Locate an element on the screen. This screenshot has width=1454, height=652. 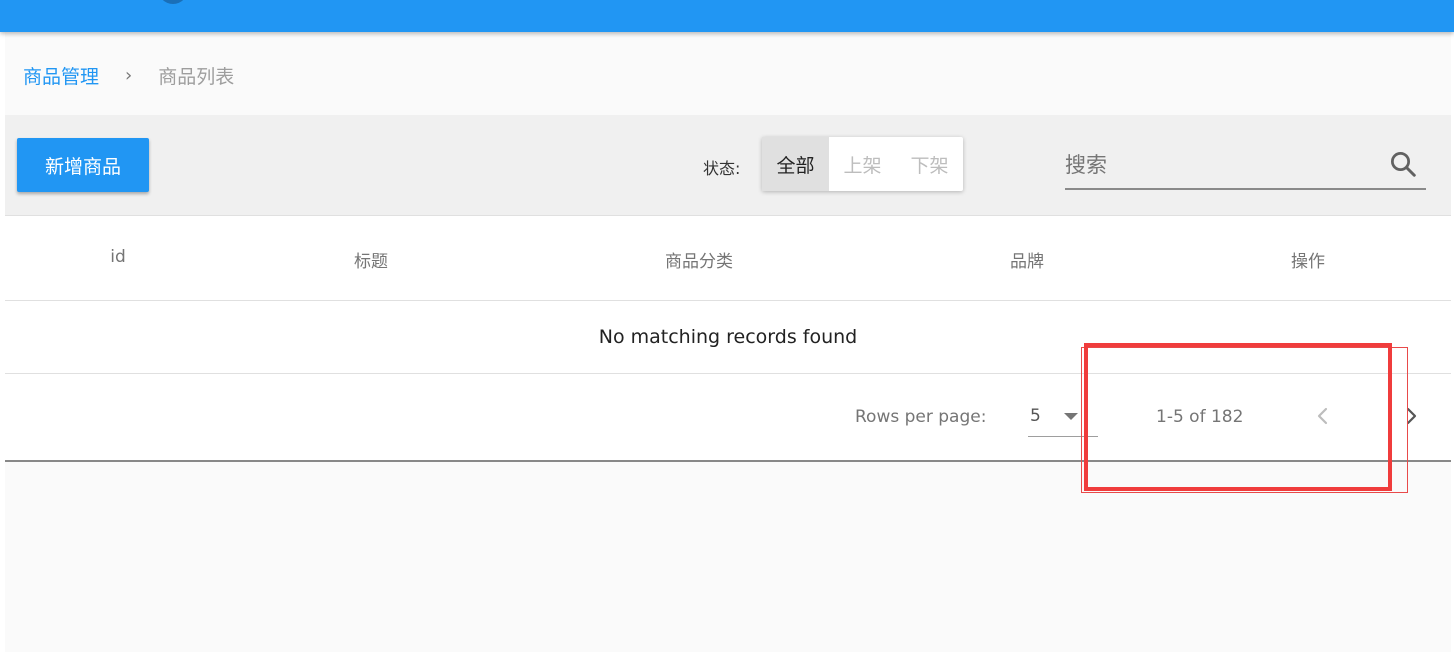
column-header-brand: 品牌 is located at coordinates (1027, 259).